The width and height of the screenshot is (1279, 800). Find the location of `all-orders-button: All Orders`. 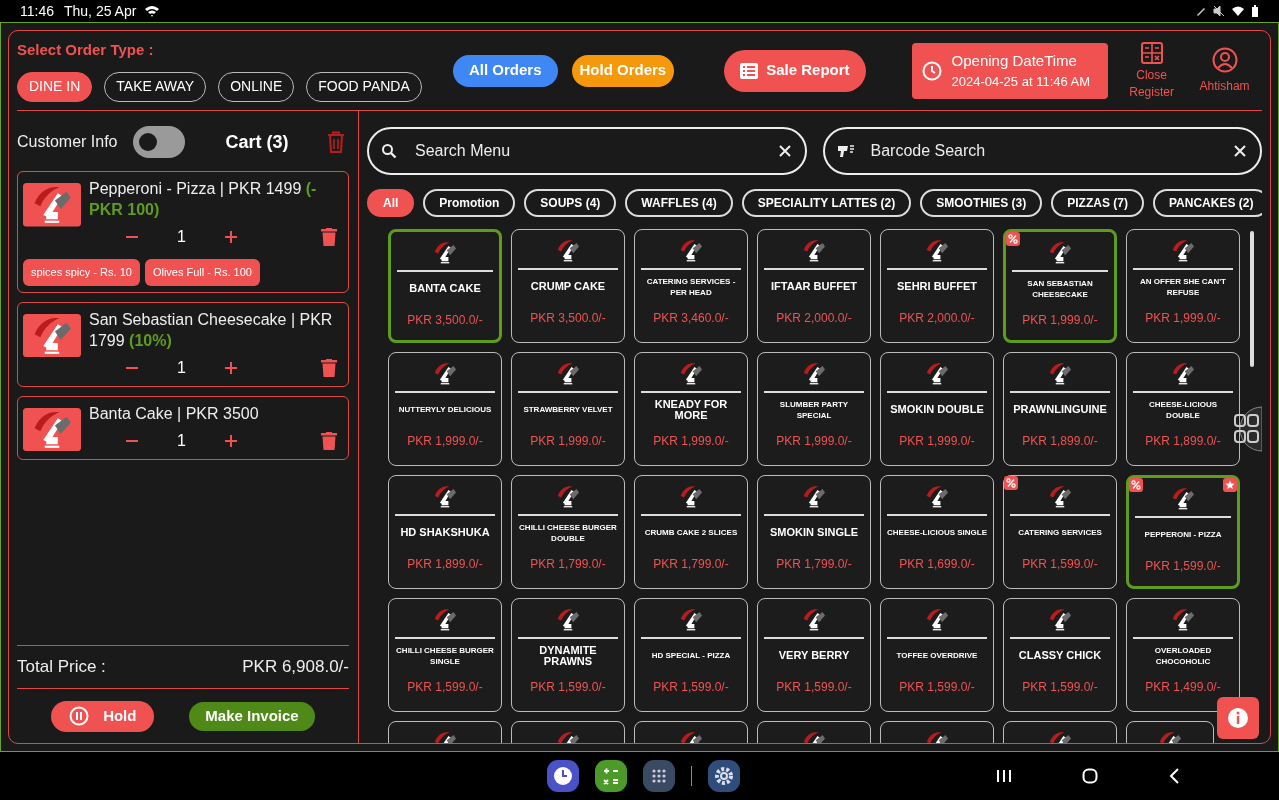

all-orders-button: All Orders is located at coordinates (505, 70).